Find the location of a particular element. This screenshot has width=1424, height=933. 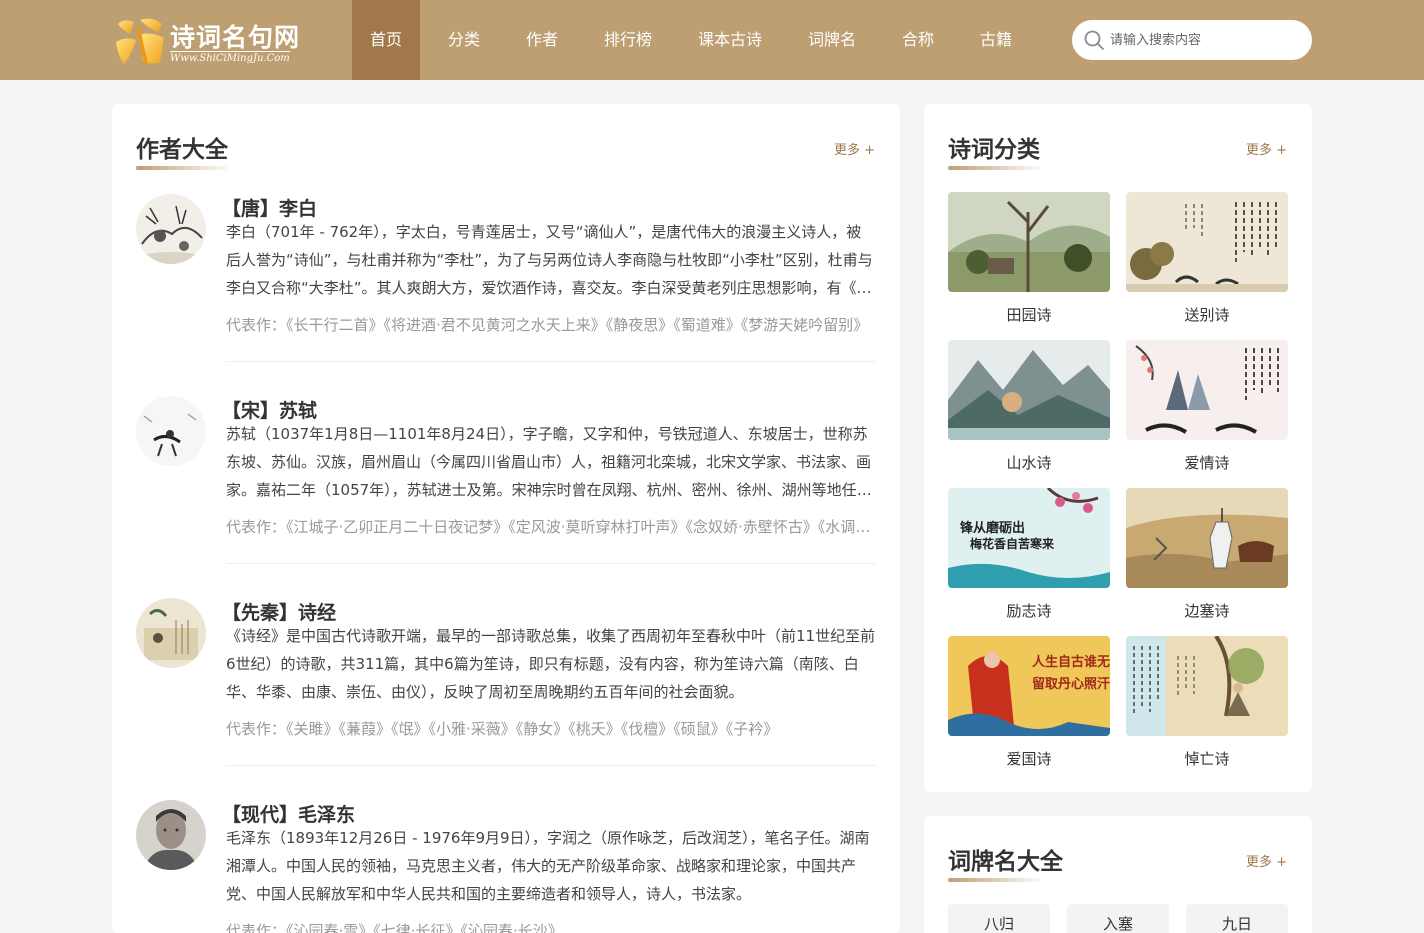

cipai-item: 入塞 is located at coordinates (1118, 918).